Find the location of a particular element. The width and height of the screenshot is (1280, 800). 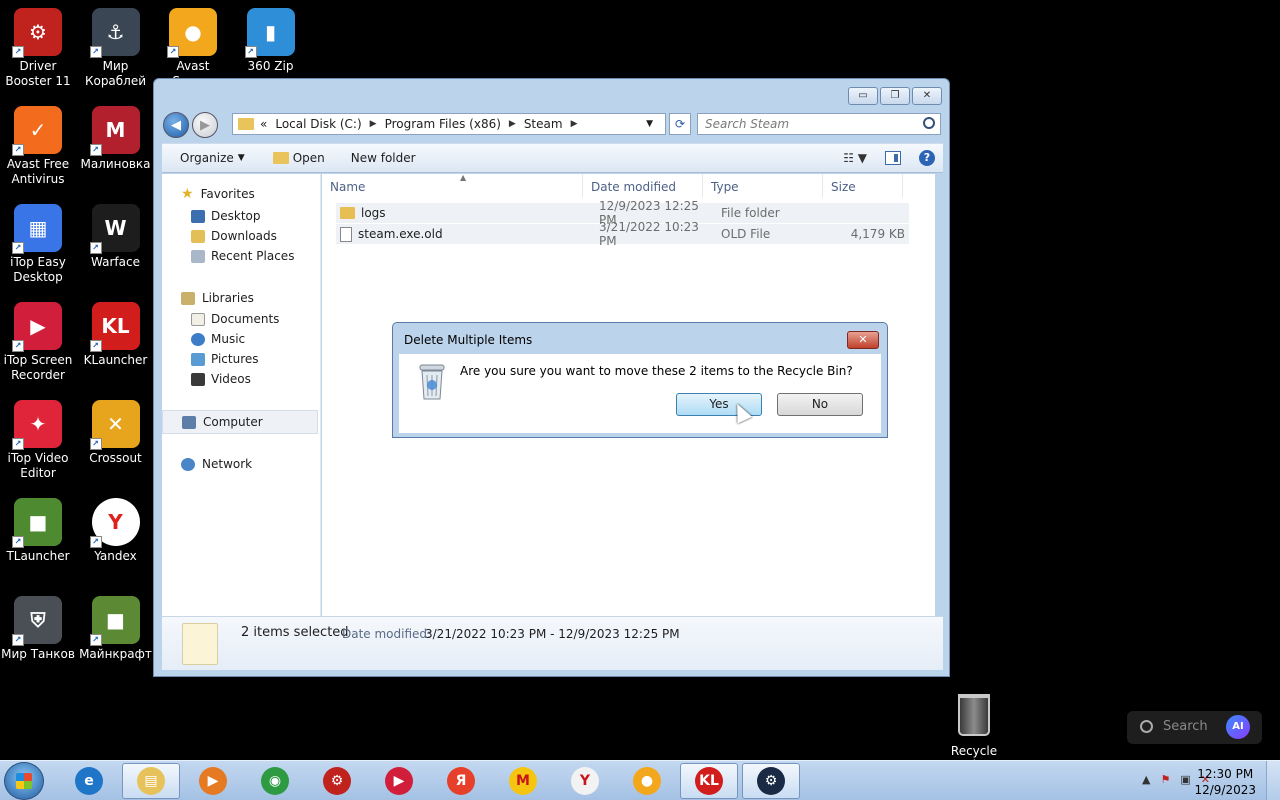

yandex-icon: Y is located at coordinates (585, 781).